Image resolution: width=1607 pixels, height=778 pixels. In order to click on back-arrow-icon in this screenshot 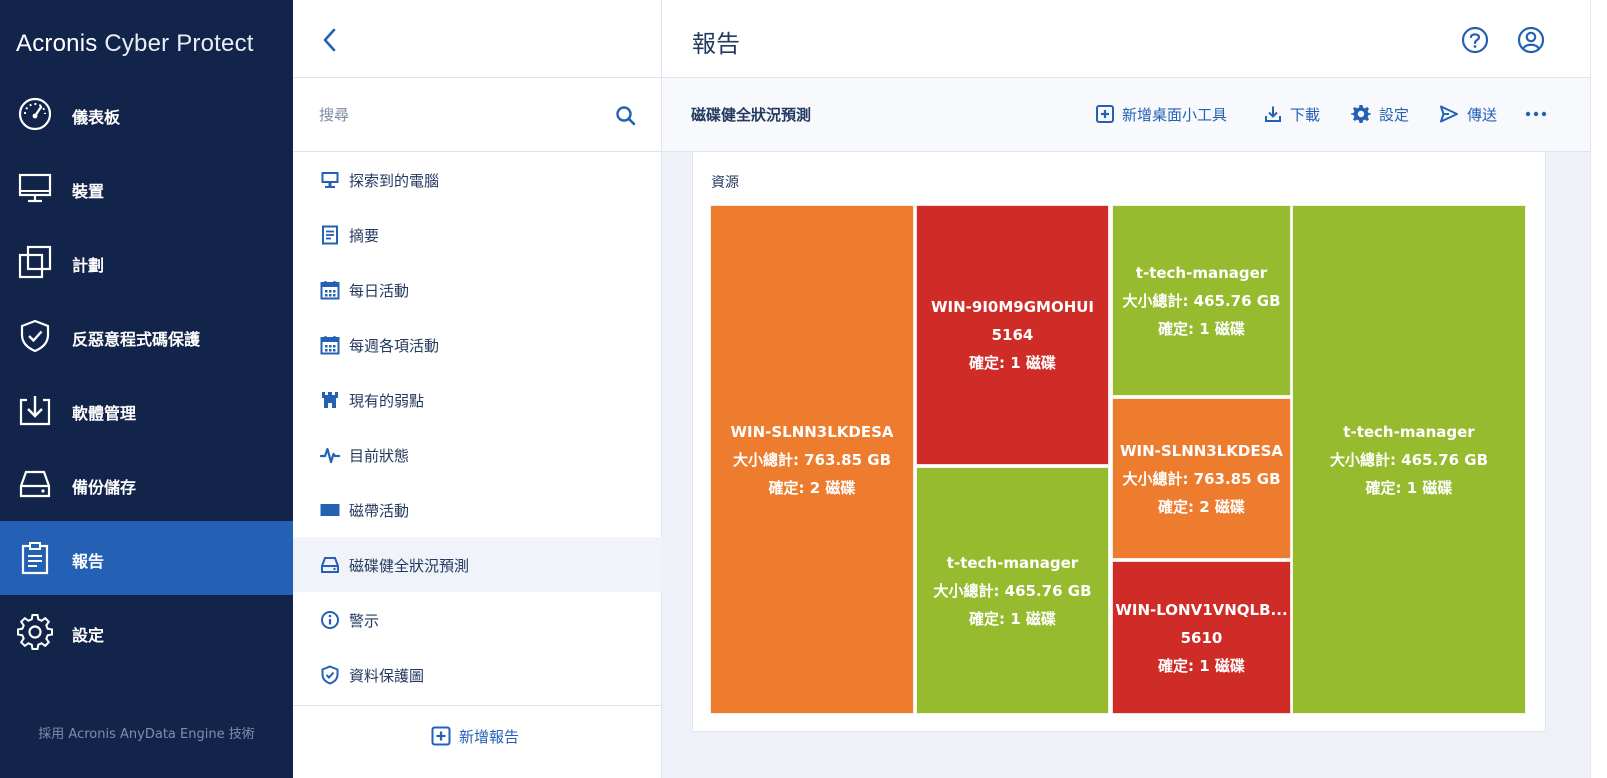, I will do `click(330, 40)`.